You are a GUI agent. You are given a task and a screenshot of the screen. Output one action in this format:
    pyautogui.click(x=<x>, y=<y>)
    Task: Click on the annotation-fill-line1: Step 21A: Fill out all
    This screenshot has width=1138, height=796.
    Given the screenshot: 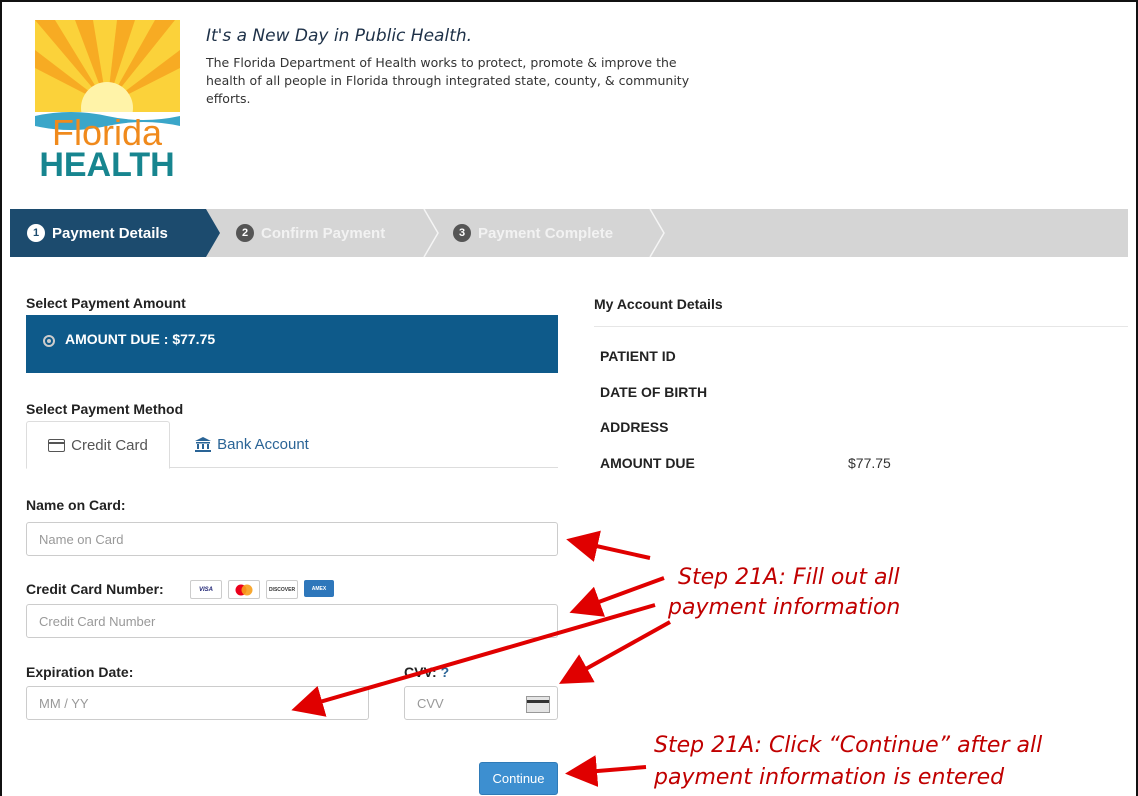 What is the action you would take?
    pyautogui.click(x=789, y=577)
    